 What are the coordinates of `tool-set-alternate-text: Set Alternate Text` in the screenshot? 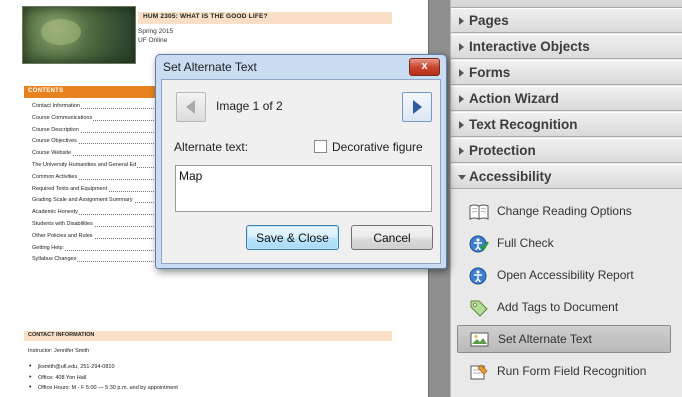 It's located at (564, 339).